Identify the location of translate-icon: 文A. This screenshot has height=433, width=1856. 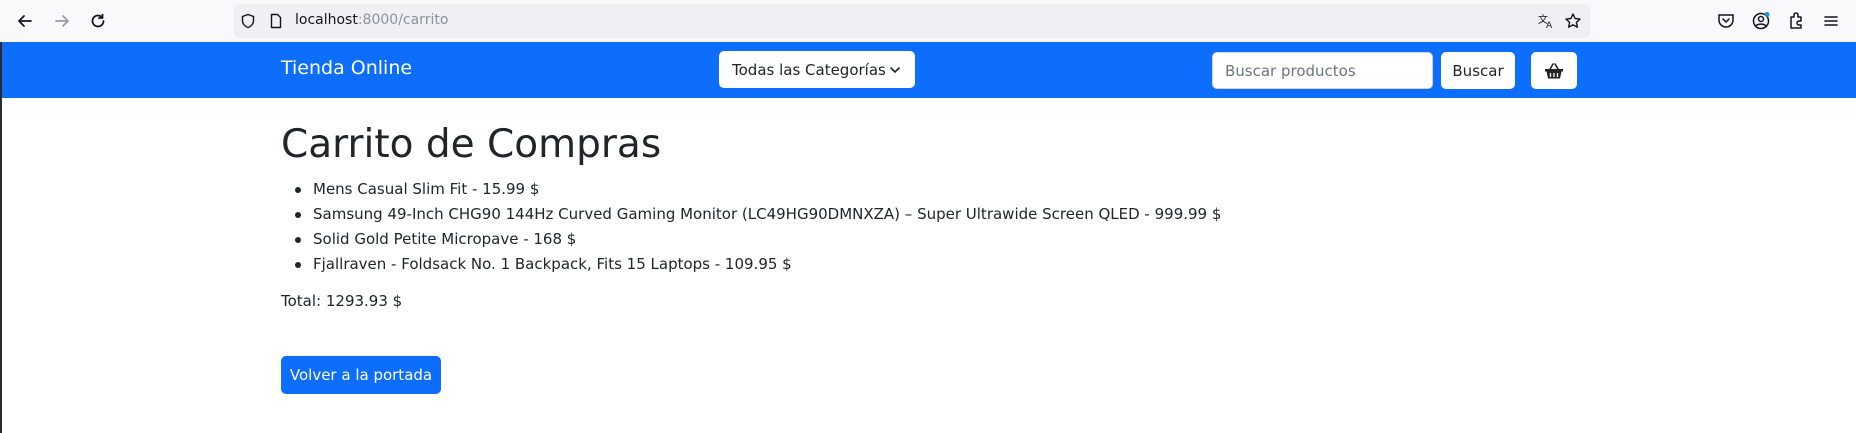
(1546, 21).